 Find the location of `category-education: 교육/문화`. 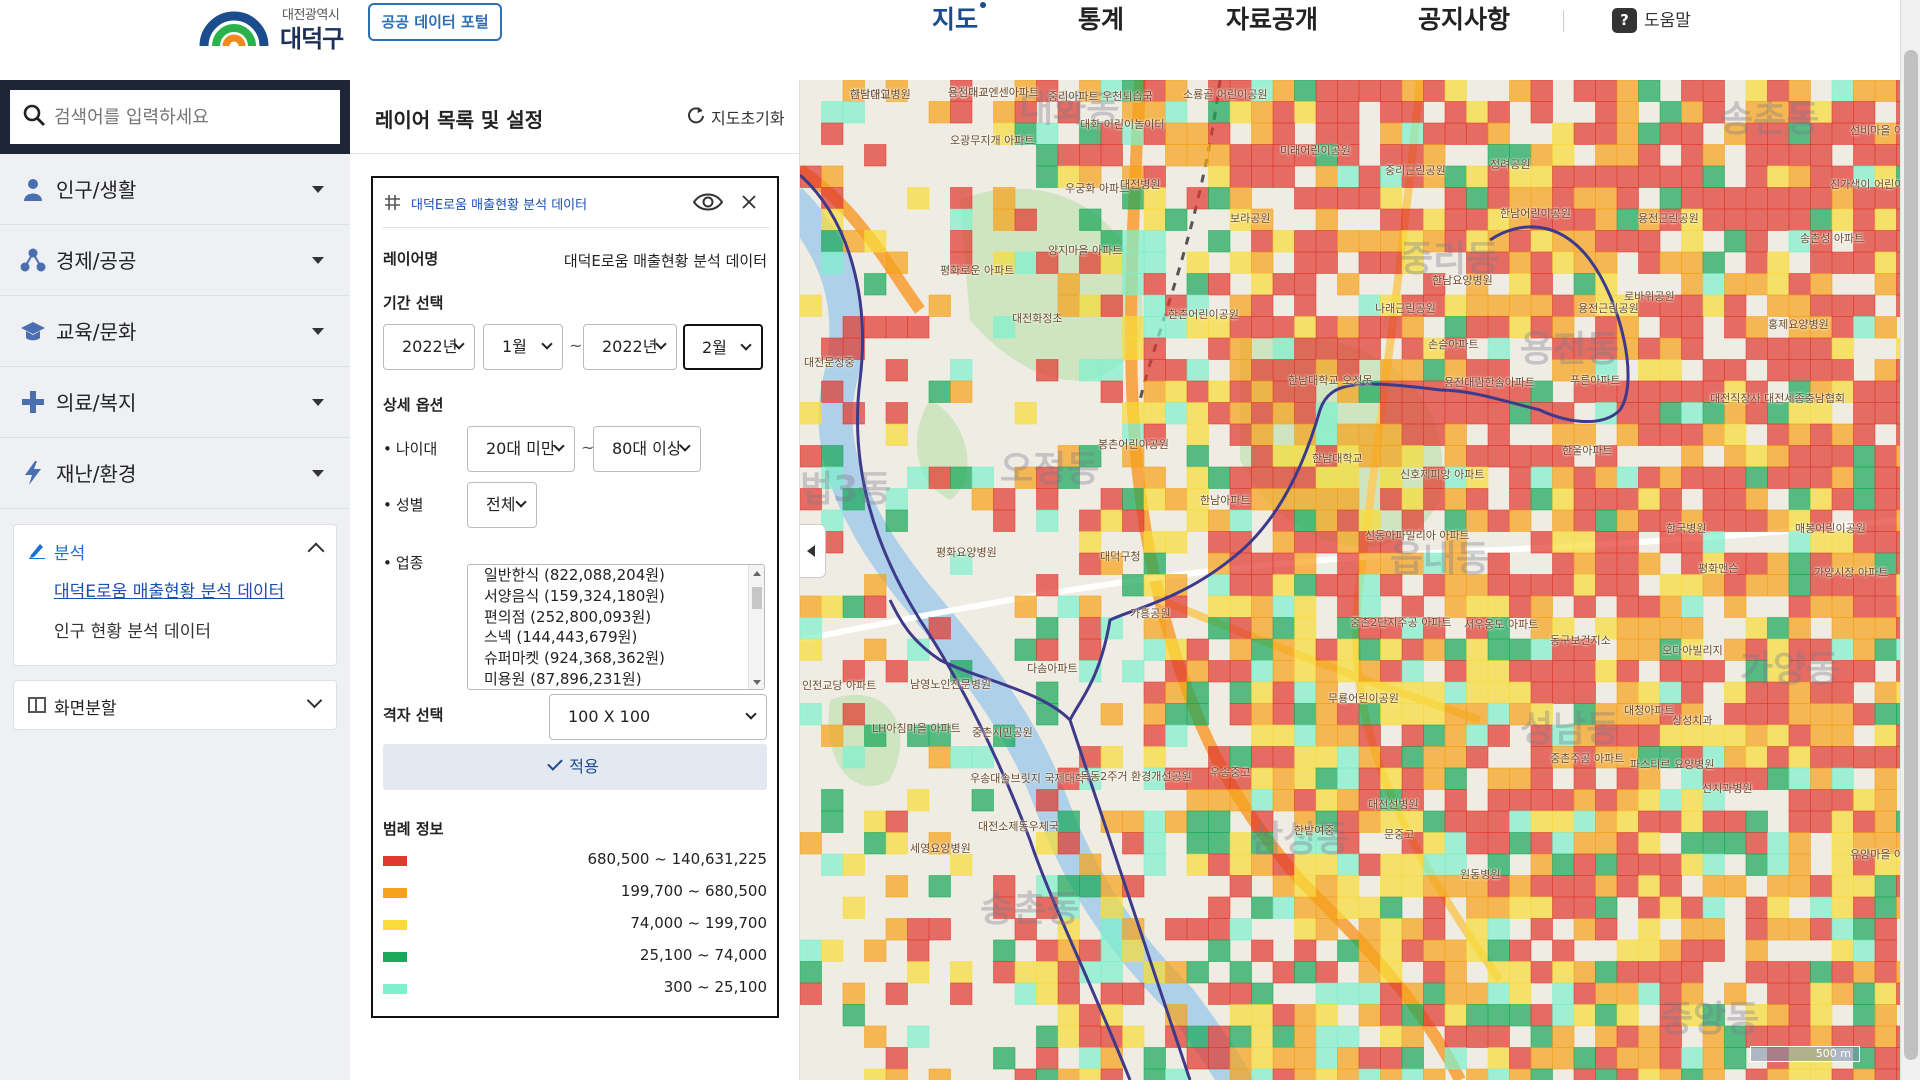

category-education: 교육/문화 is located at coordinates (175, 331).